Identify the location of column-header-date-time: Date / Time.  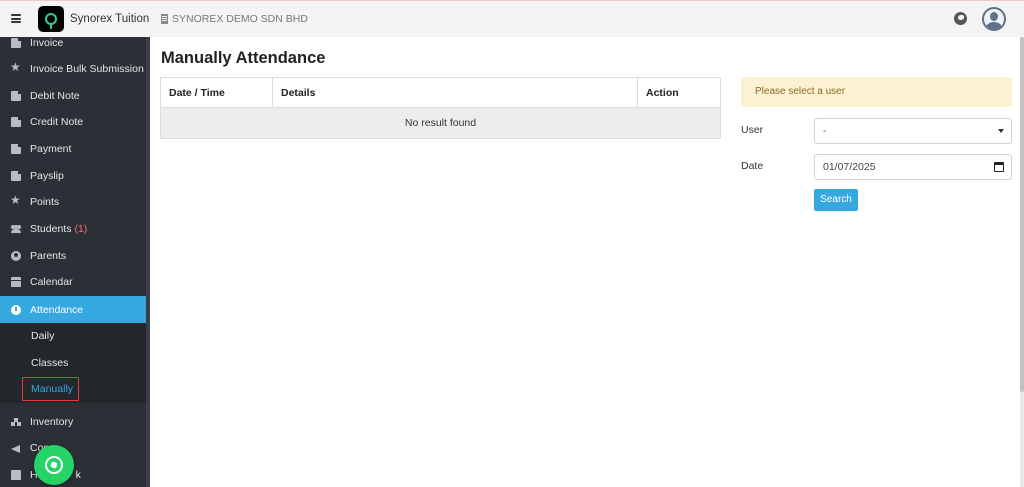
(197, 93).